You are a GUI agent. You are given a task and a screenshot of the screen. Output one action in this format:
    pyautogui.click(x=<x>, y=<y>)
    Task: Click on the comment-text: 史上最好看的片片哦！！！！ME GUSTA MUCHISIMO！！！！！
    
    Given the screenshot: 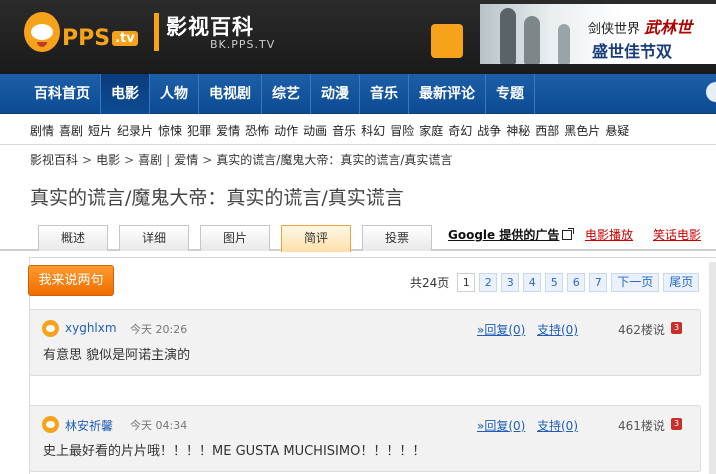 What is the action you would take?
    pyautogui.click(x=234, y=451)
    